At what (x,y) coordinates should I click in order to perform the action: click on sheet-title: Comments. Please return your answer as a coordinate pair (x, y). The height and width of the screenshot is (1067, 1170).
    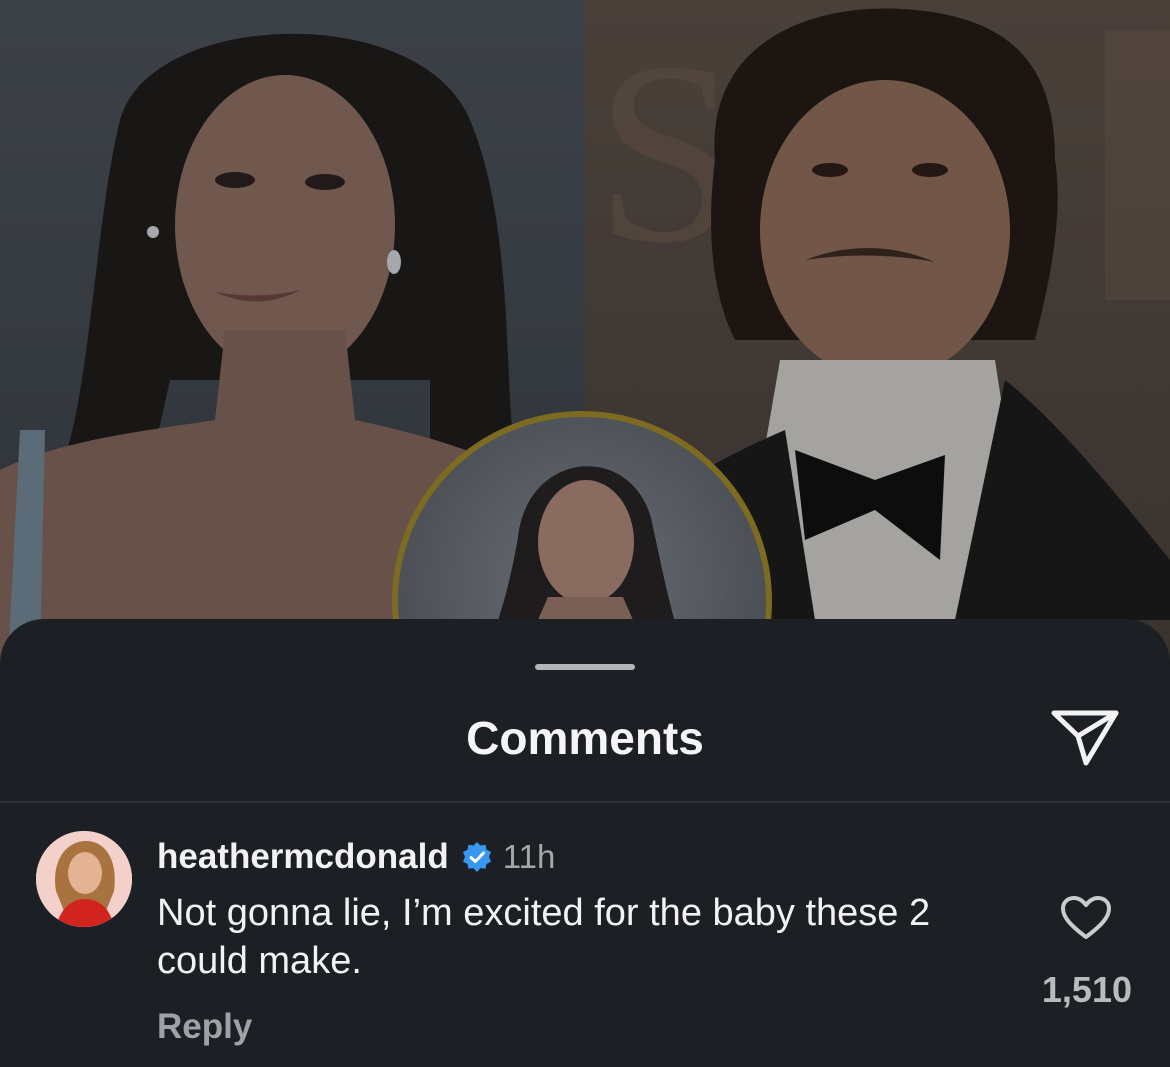
    Looking at the image, I should click on (585, 738).